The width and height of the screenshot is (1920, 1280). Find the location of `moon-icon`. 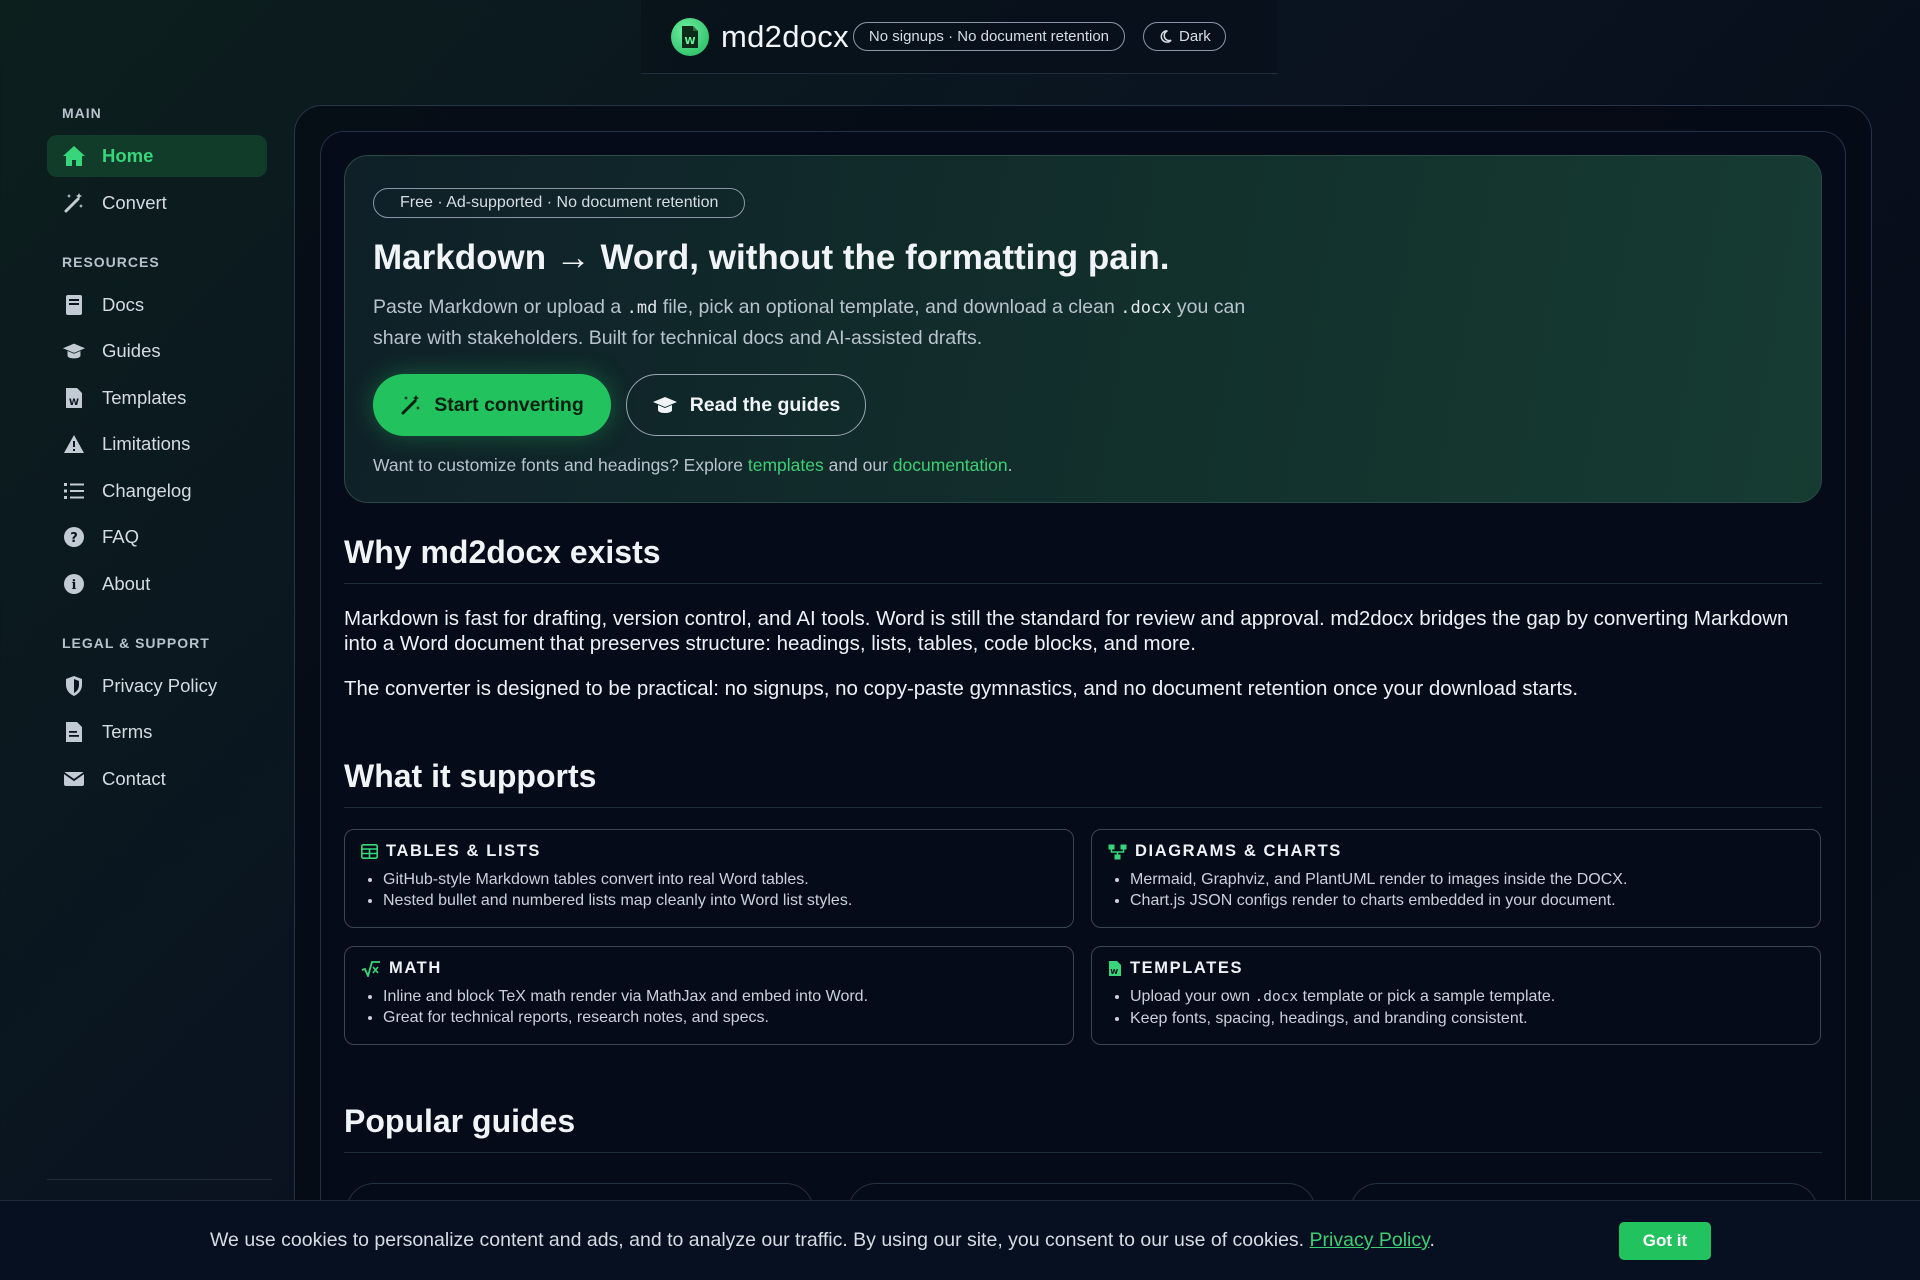

moon-icon is located at coordinates (1166, 36).